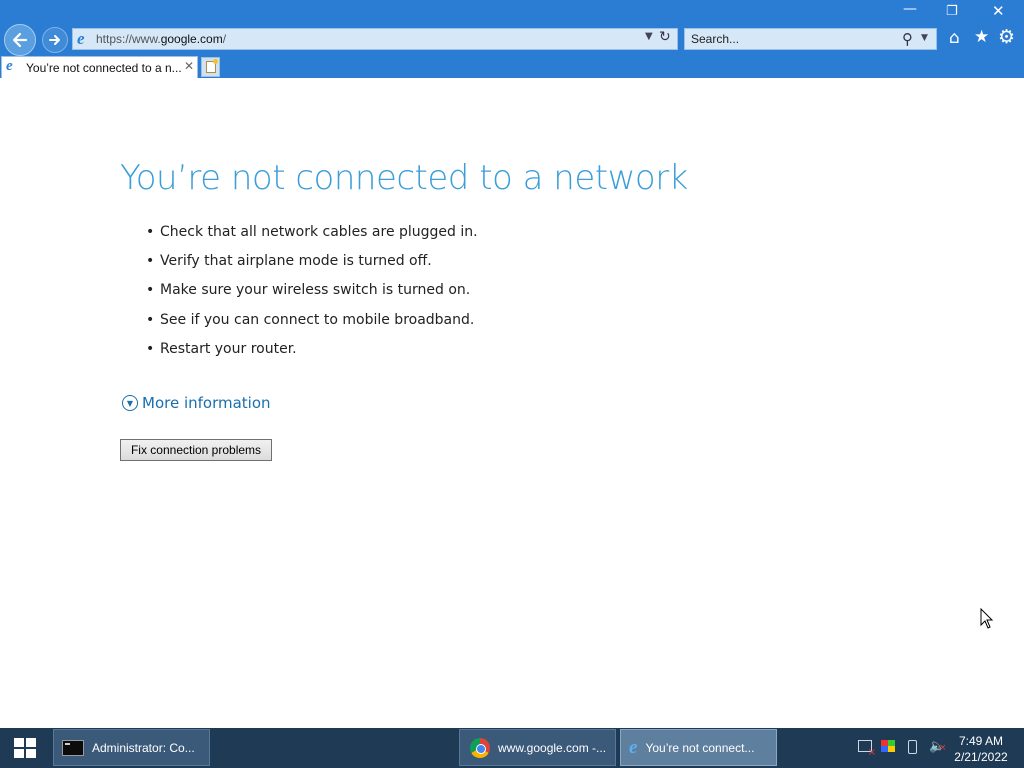 This screenshot has width=1024, height=768. What do you see at coordinates (665, 37) in the screenshot?
I see `refresh-icon: ↻` at bounding box center [665, 37].